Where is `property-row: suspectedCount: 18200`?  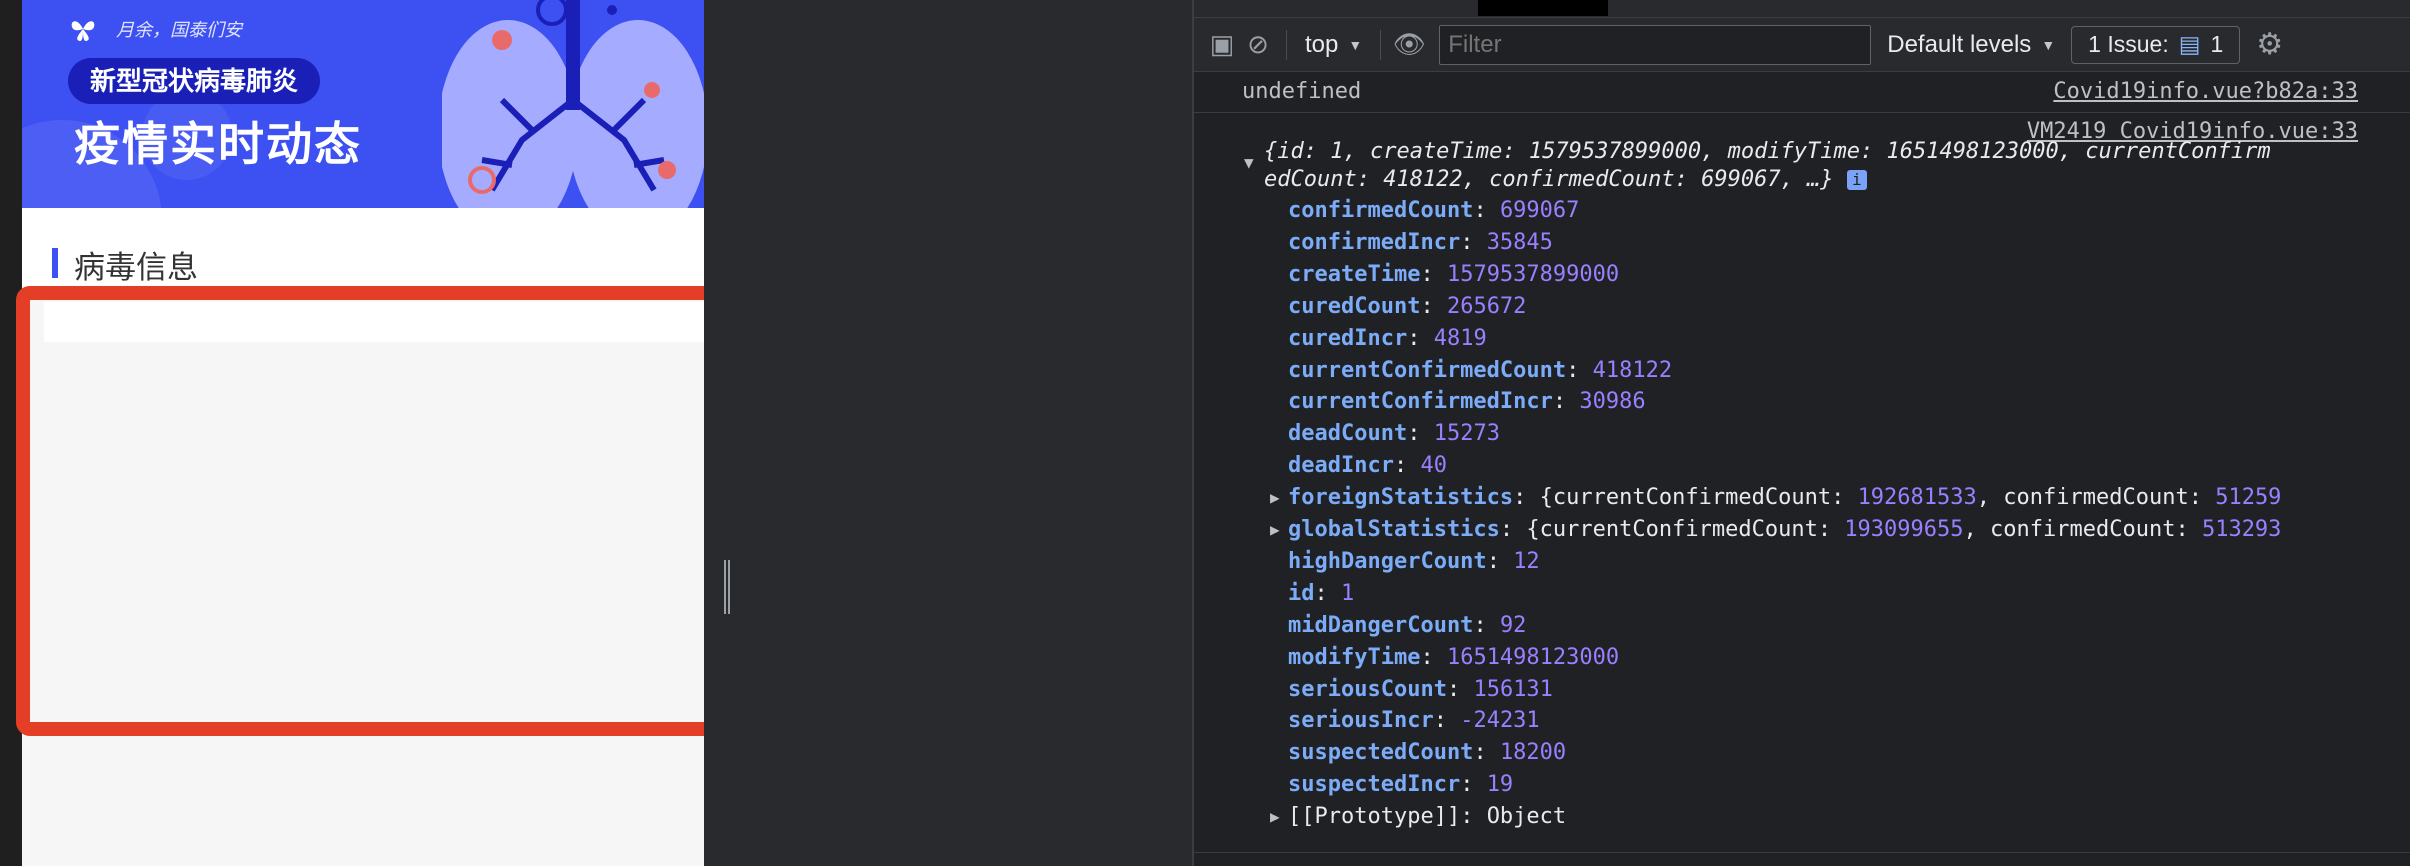 property-row: suspectedCount: 18200 is located at coordinates (1427, 753).